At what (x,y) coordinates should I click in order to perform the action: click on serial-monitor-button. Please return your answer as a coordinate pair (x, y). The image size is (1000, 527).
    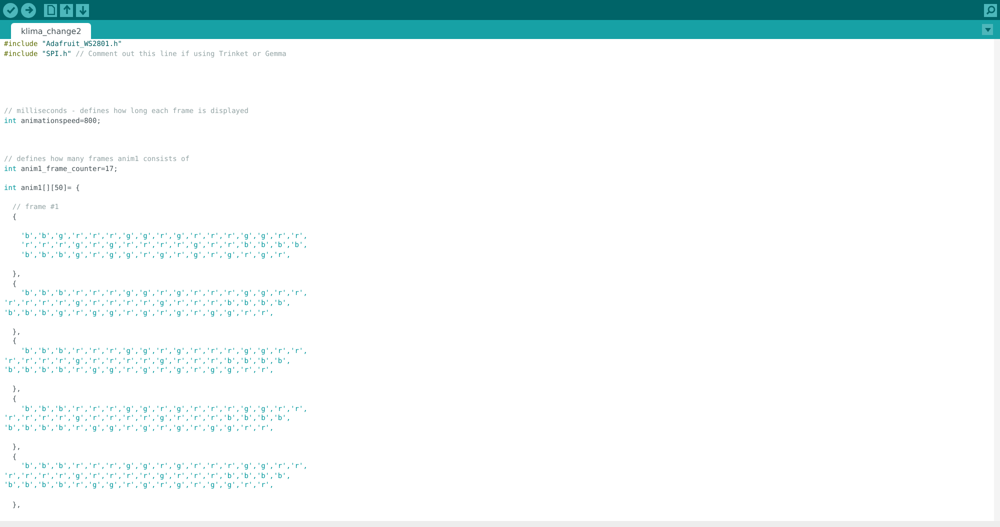
    Looking at the image, I should click on (990, 10).